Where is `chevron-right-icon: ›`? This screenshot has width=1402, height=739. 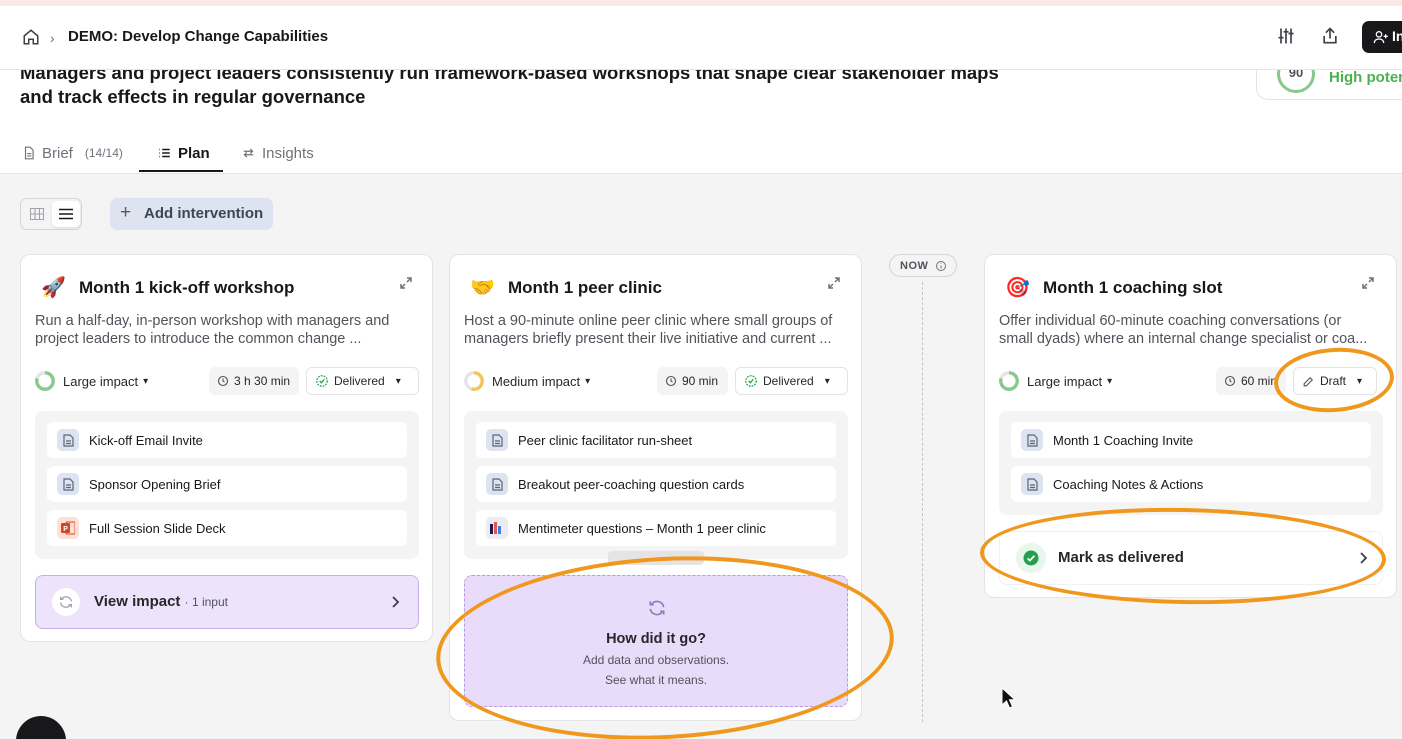 chevron-right-icon: › is located at coordinates (52, 38).